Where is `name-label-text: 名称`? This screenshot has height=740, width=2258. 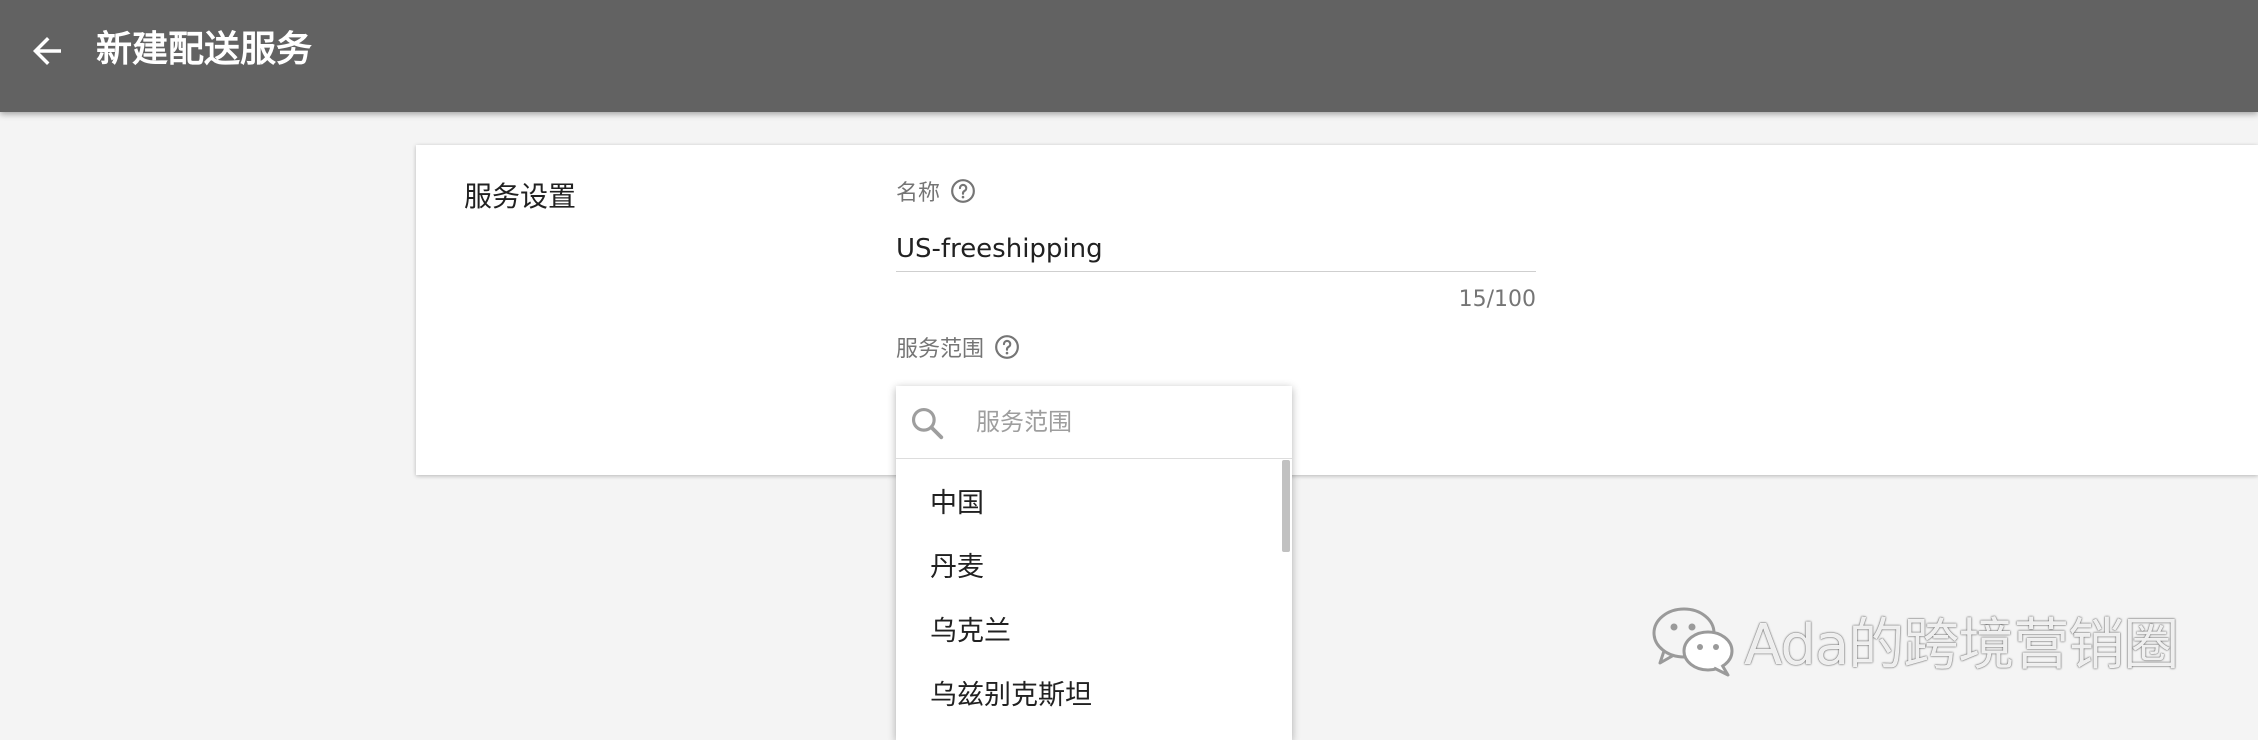
name-label-text: 名称 is located at coordinates (918, 193).